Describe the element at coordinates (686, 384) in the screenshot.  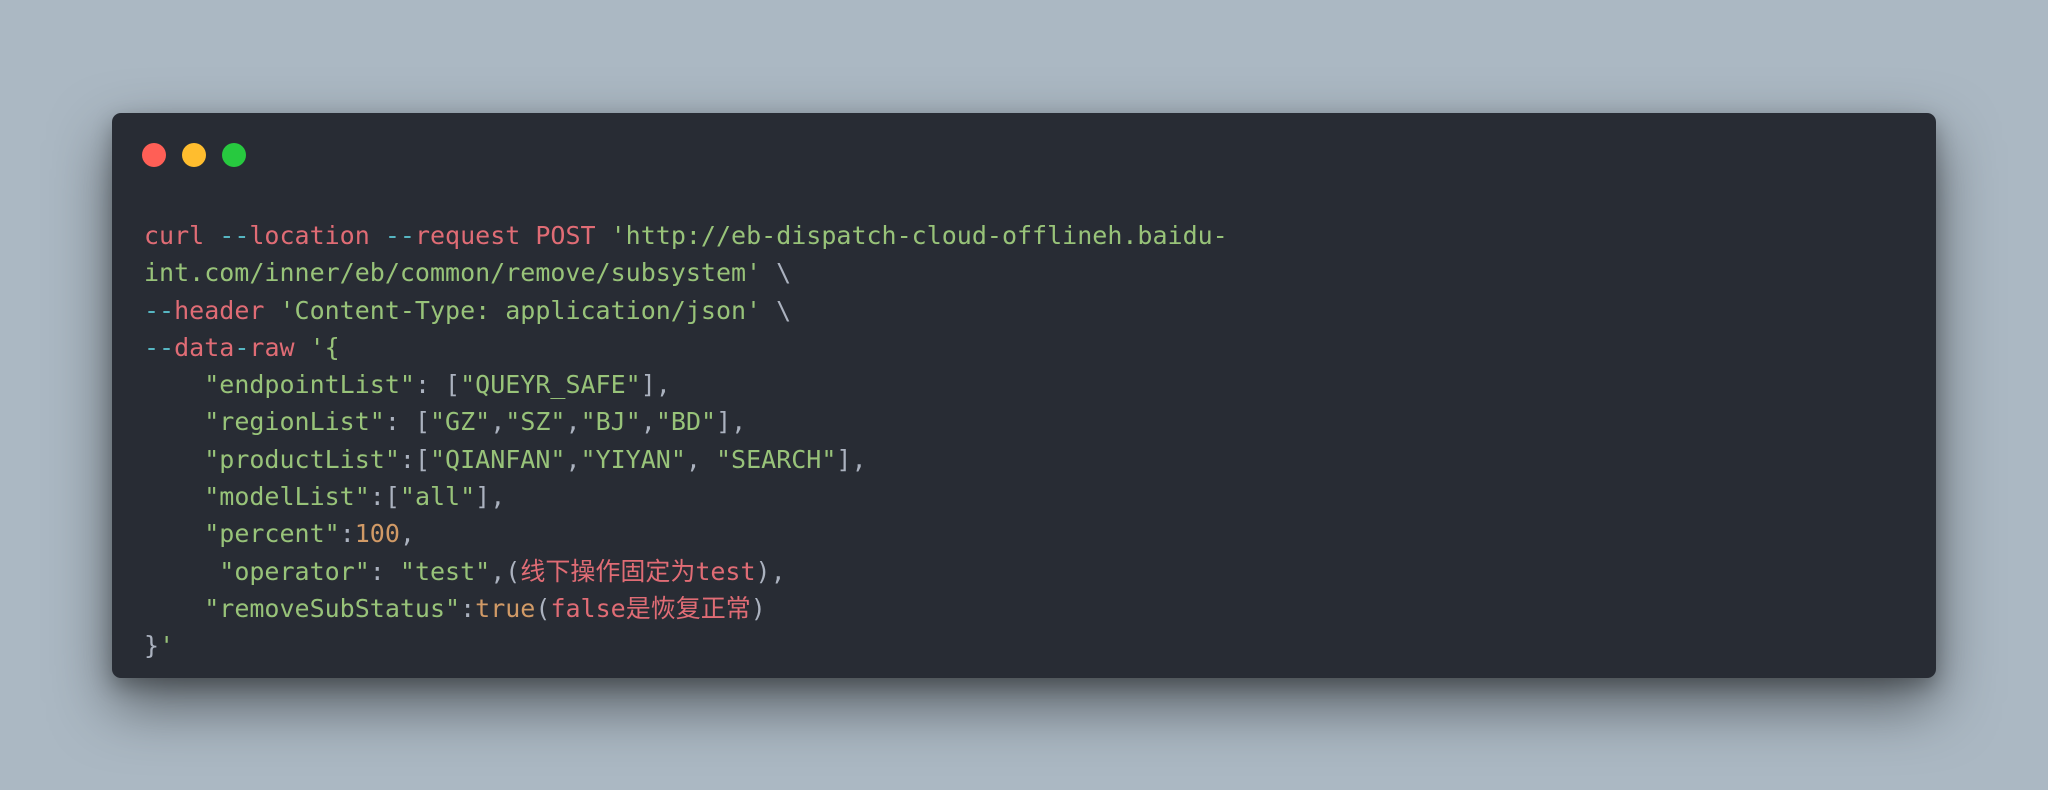
I see `code-line: "endpointList": ["QUEYR_SAFE"],` at that location.